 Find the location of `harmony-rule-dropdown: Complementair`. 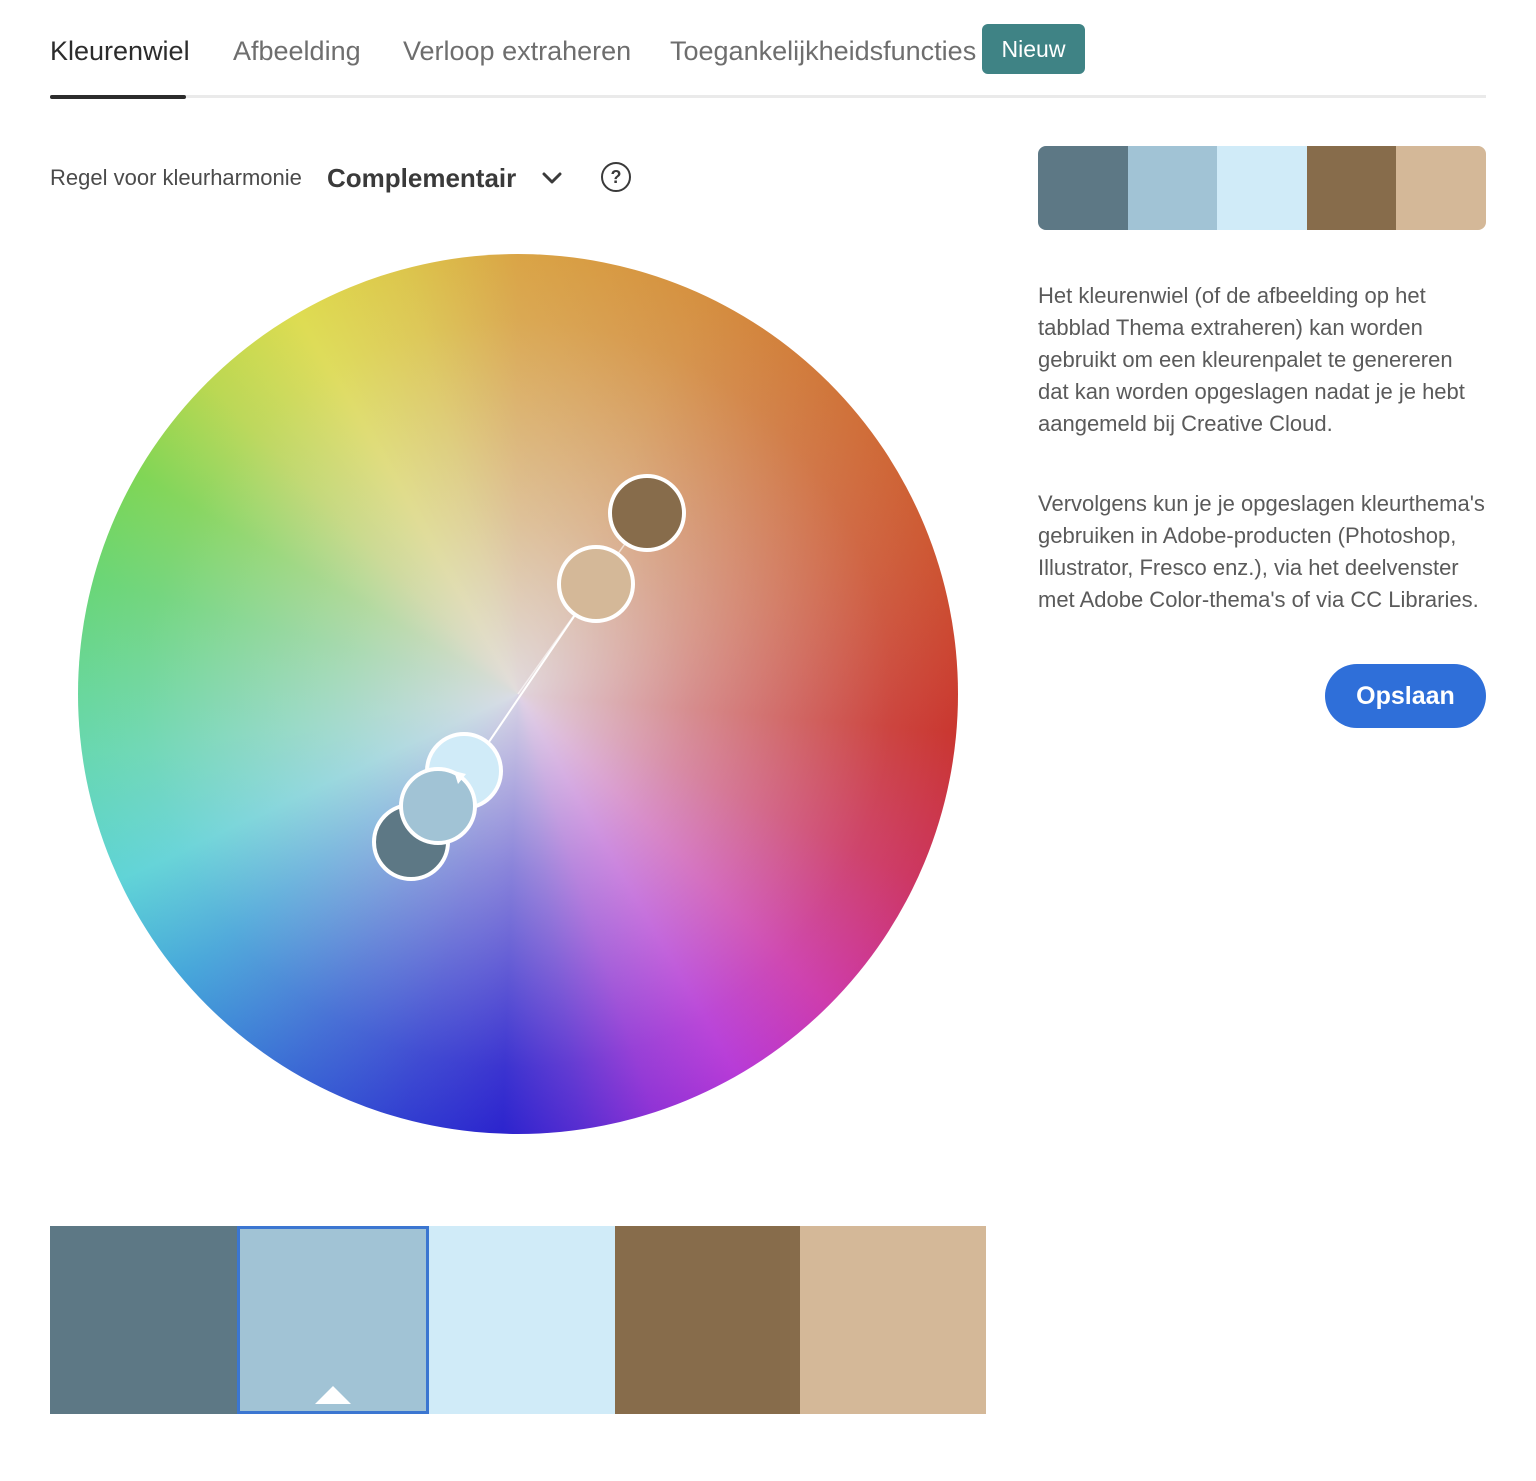

harmony-rule-dropdown: Complementair is located at coordinates (444, 178).